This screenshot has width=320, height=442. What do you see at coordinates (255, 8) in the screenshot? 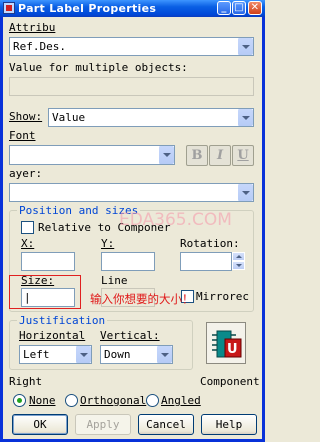
I see `close-button: ✕` at bounding box center [255, 8].